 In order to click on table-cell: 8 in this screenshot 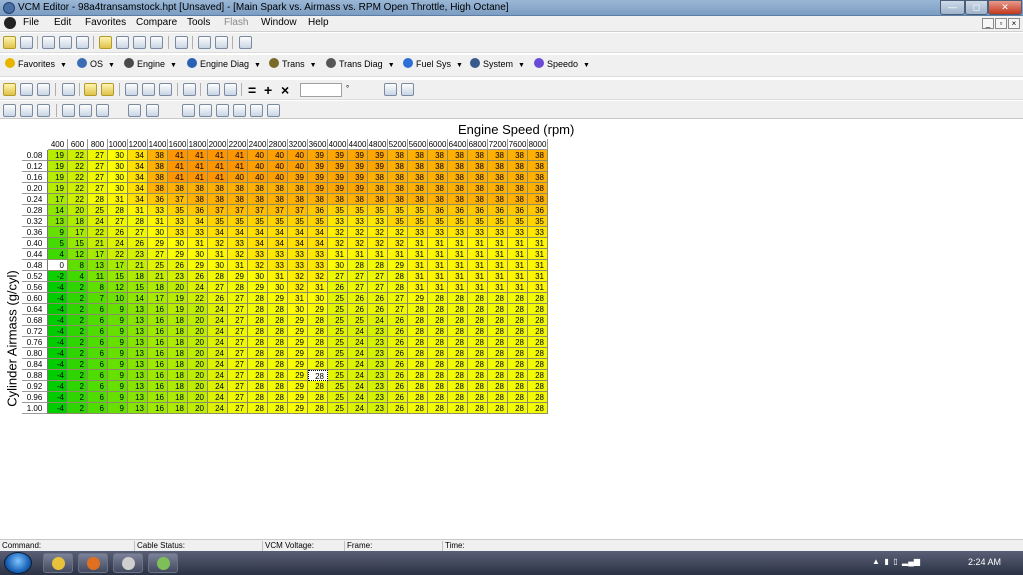, I will do `click(98, 287)`.